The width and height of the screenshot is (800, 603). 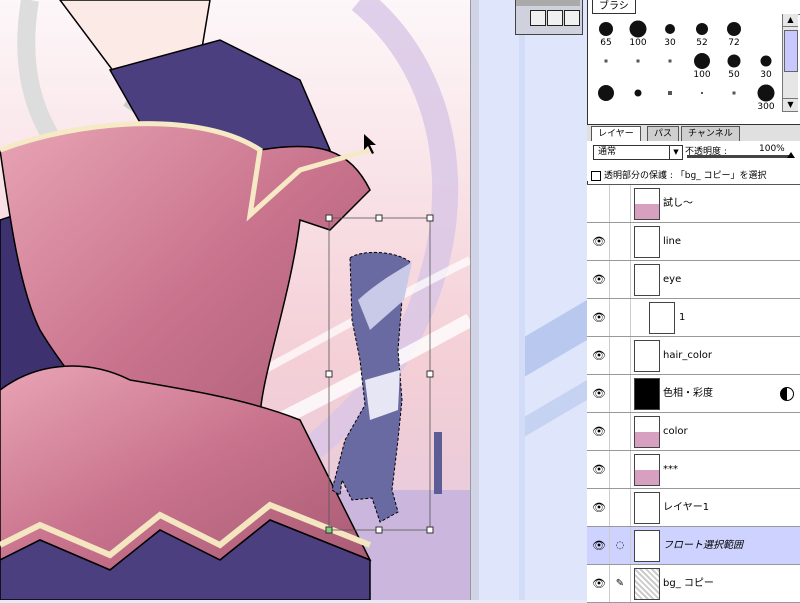 I want to click on layer-row: 👁 eye, so click(x=693, y=280).